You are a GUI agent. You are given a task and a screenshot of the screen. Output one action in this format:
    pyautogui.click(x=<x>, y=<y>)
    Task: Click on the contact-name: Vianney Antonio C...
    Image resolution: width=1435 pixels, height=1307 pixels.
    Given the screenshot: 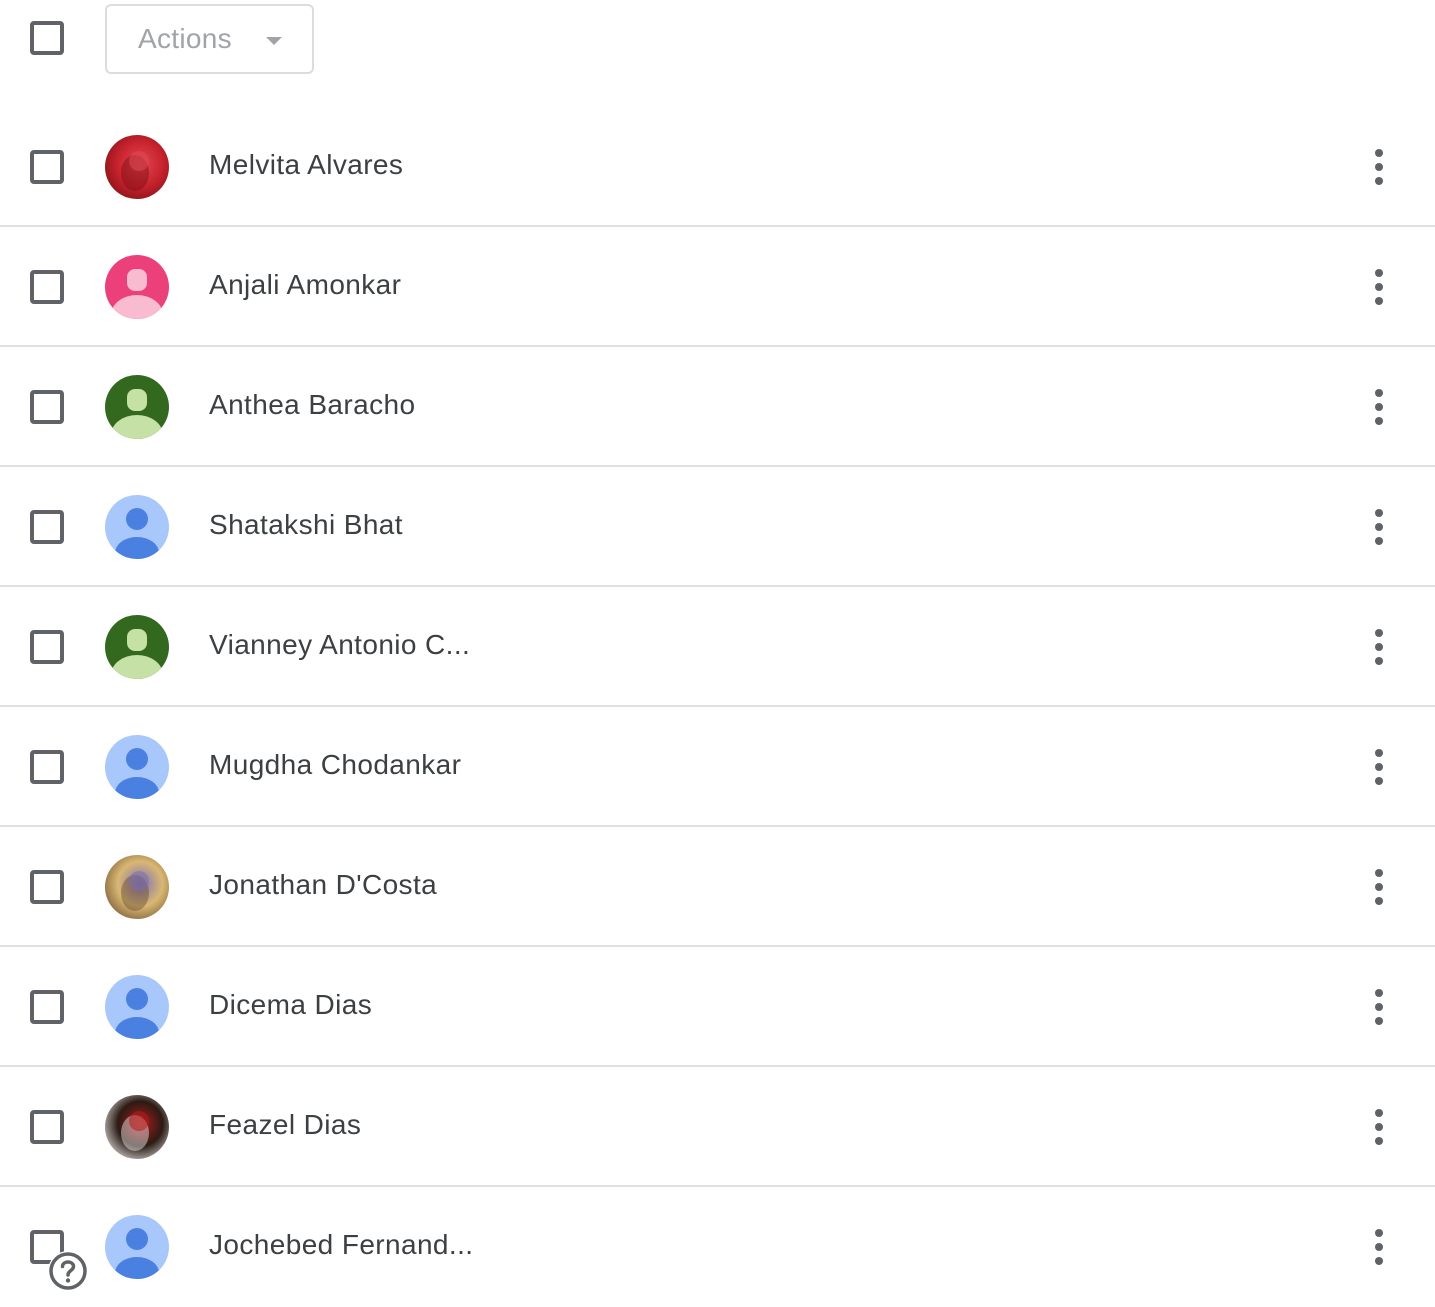 What is the action you would take?
    pyautogui.click(x=340, y=644)
    